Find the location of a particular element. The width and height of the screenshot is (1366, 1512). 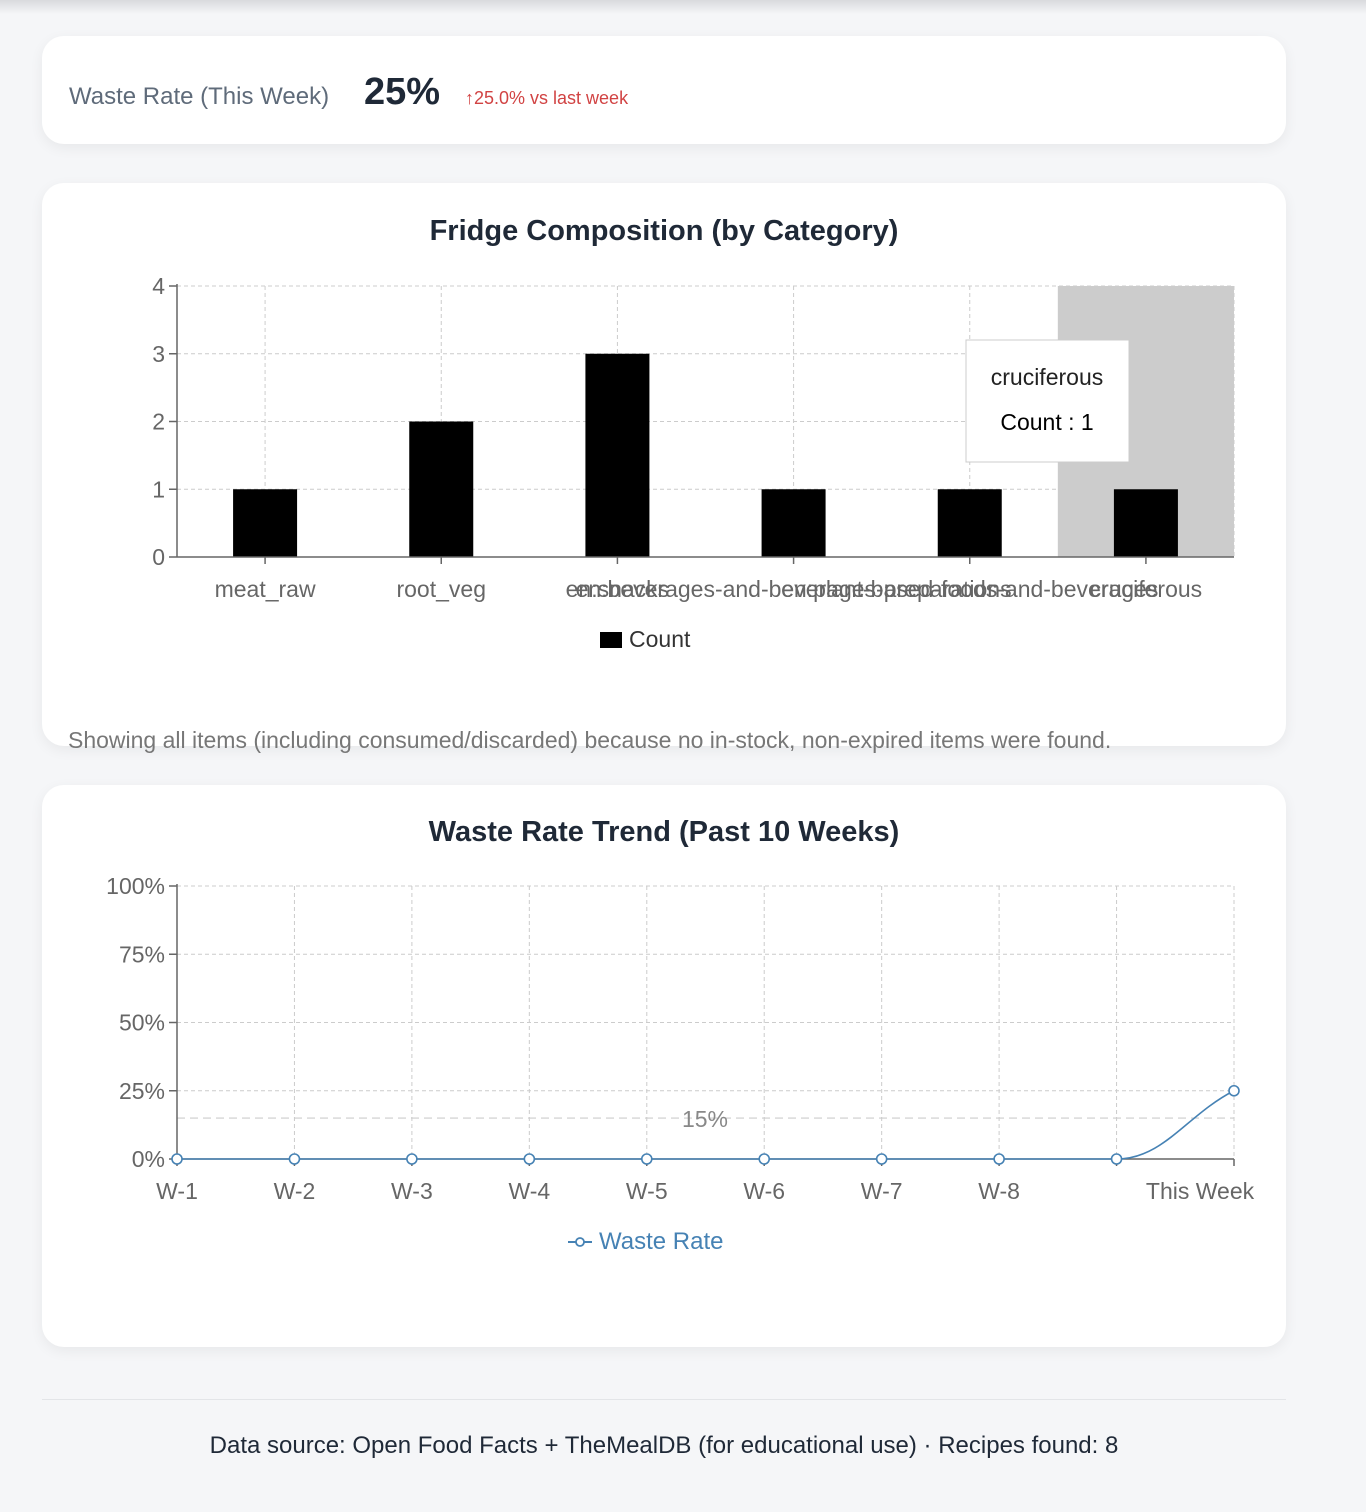

tooltip-title: cruciferous is located at coordinates (1047, 377).